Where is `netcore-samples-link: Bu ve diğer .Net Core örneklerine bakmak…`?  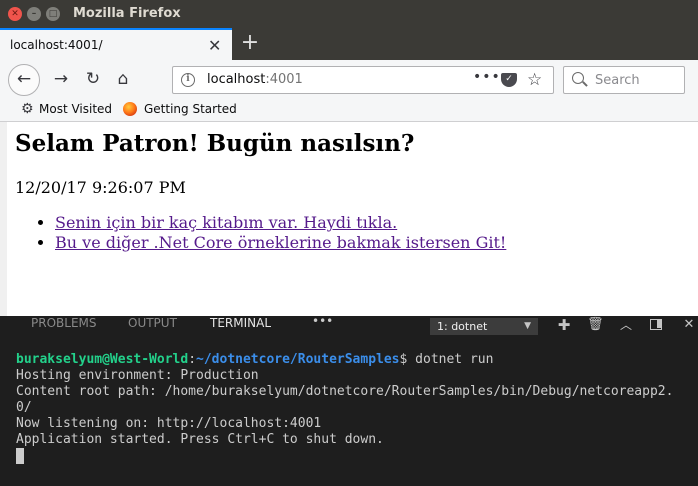
netcore-samples-link: Bu ve diğer .Net Core örneklerine bakmak… is located at coordinates (280, 242).